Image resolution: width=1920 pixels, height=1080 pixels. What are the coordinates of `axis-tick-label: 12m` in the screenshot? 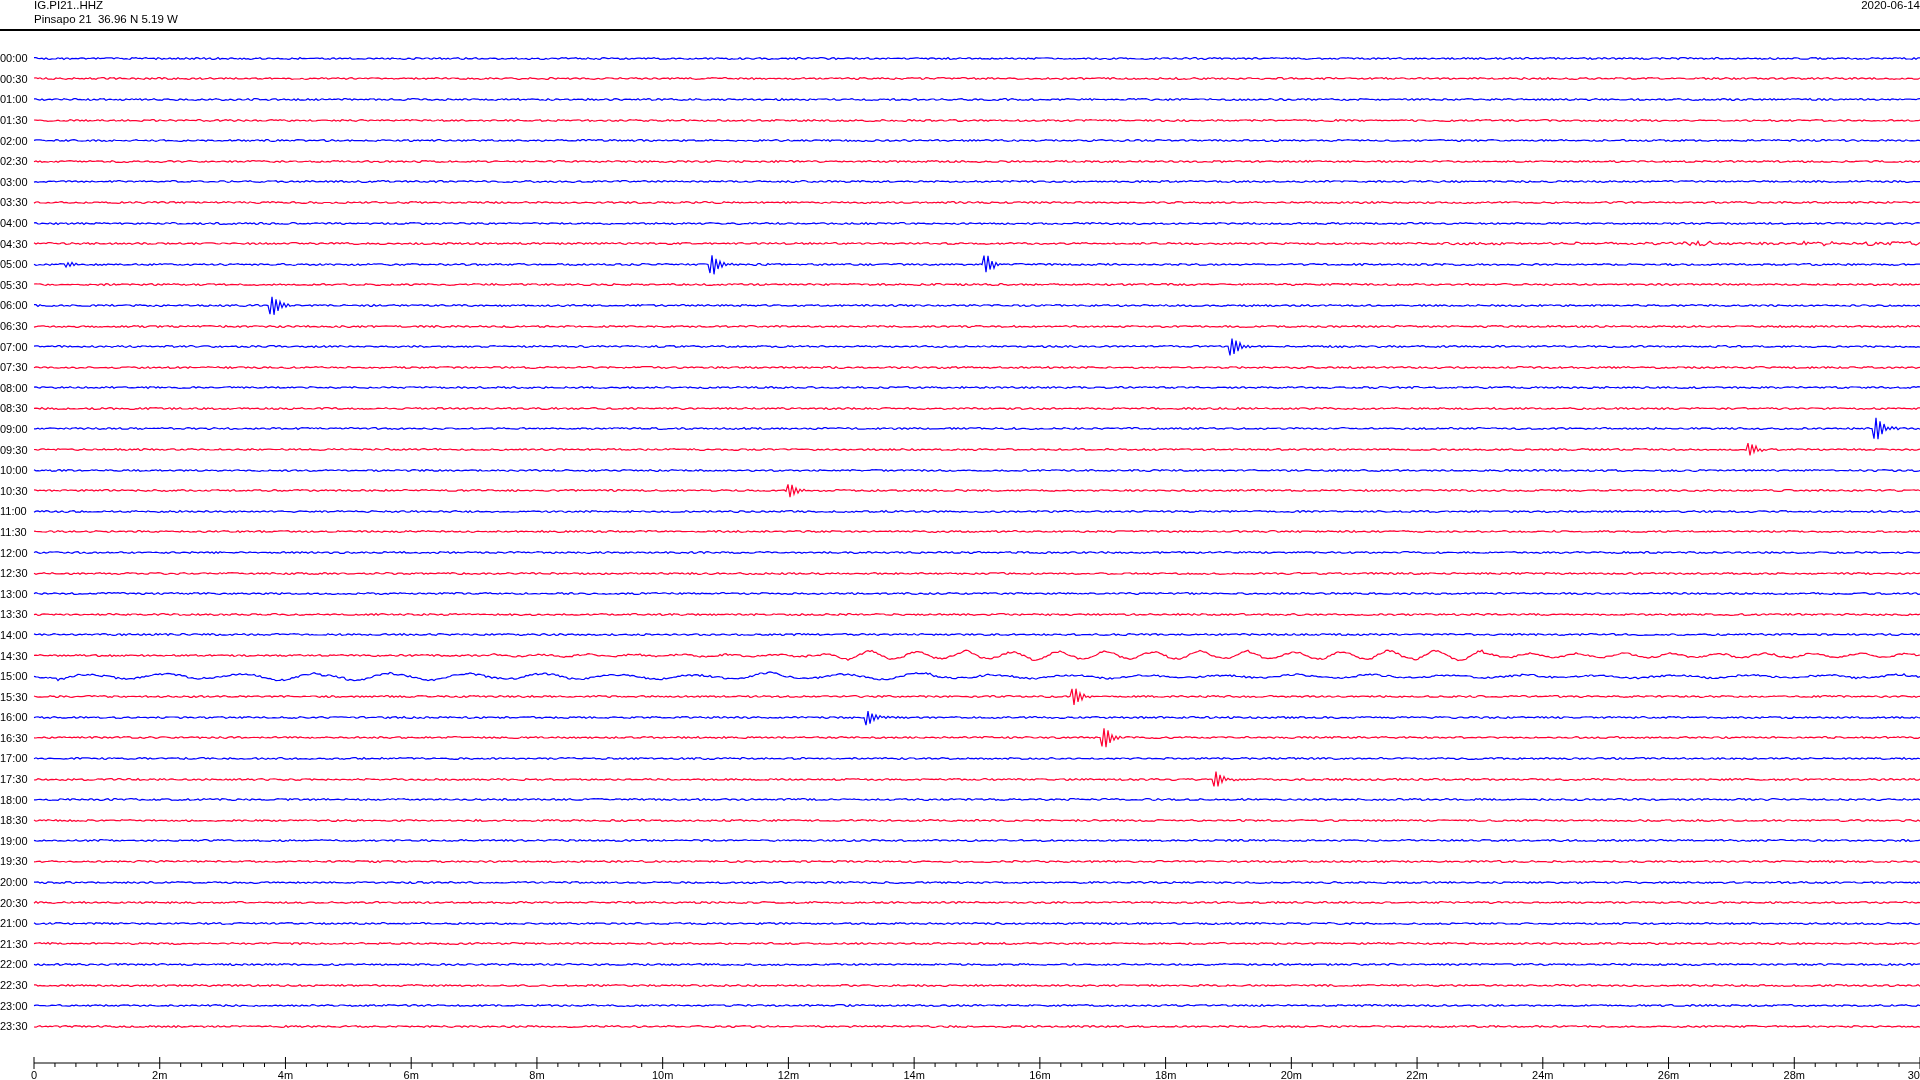 It's located at (788, 1074).